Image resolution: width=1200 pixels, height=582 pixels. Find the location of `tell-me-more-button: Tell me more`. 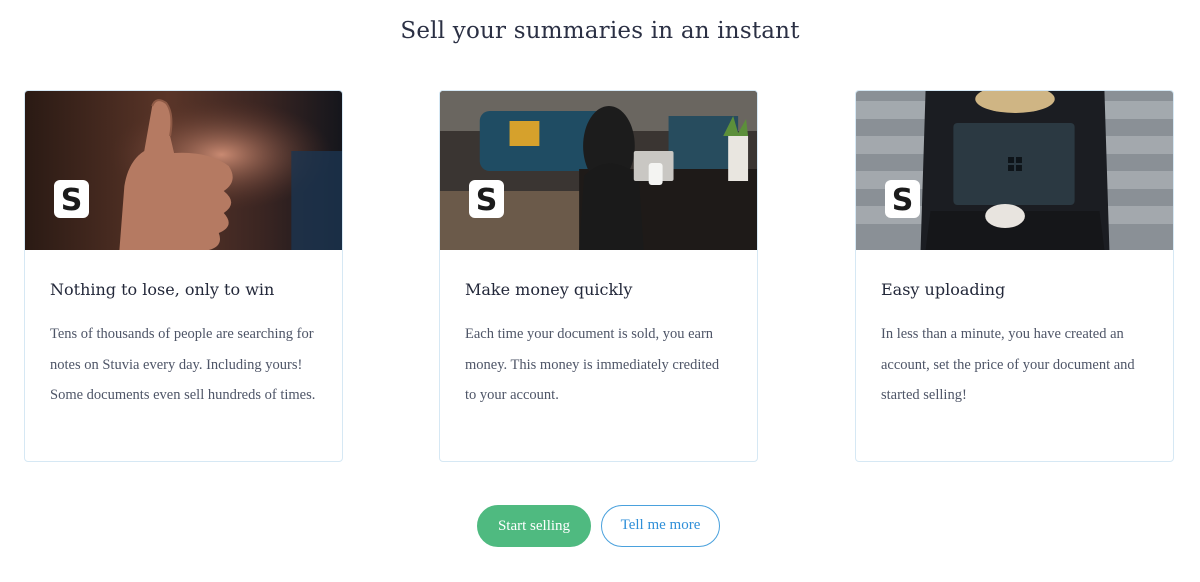

tell-me-more-button: Tell me more is located at coordinates (660, 526).